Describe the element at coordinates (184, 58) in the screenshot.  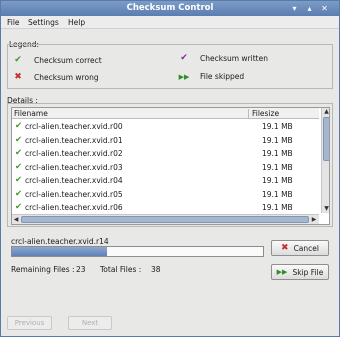
I see `checkmark-written-icon: ✔` at that location.